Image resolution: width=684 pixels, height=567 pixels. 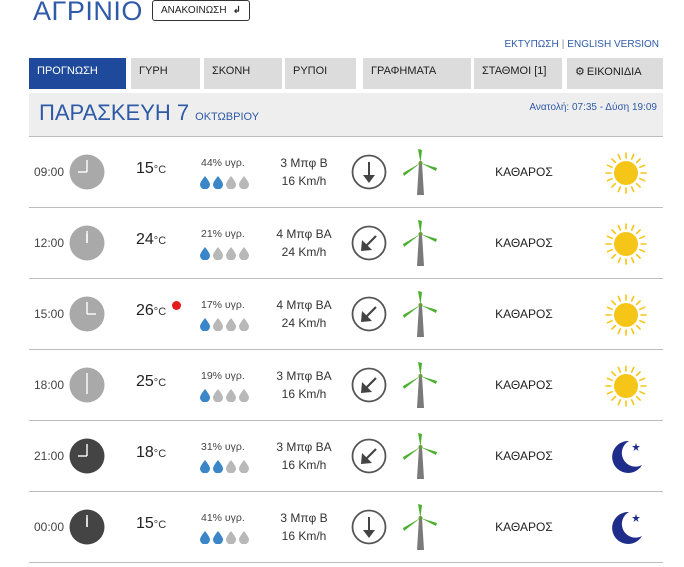 What do you see at coordinates (49, 172) in the screenshot?
I see `row-time: 09:00` at bounding box center [49, 172].